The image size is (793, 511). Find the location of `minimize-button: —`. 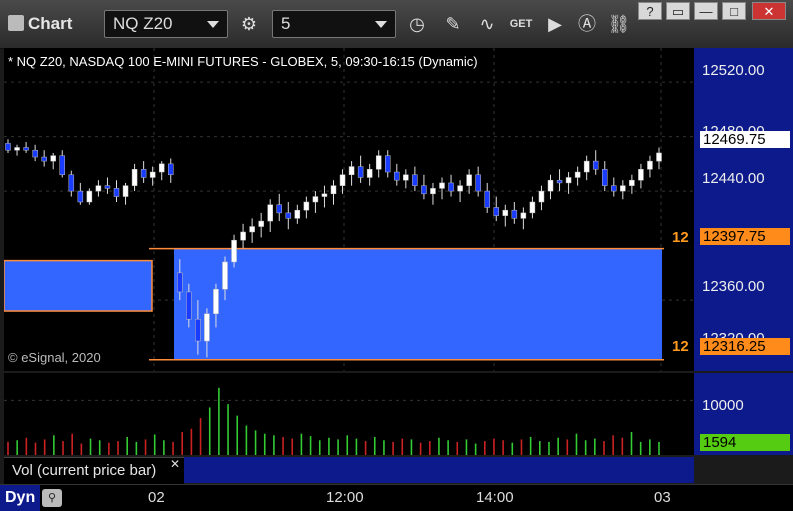

minimize-button: — is located at coordinates (706, 11).